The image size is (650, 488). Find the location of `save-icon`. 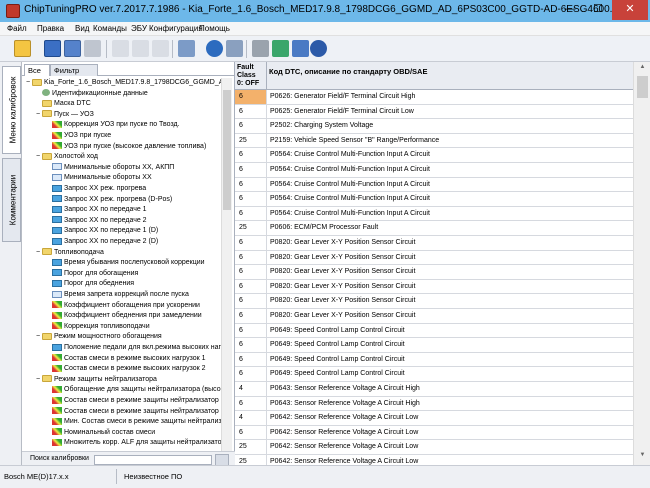

save-icon is located at coordinates (52, 48).